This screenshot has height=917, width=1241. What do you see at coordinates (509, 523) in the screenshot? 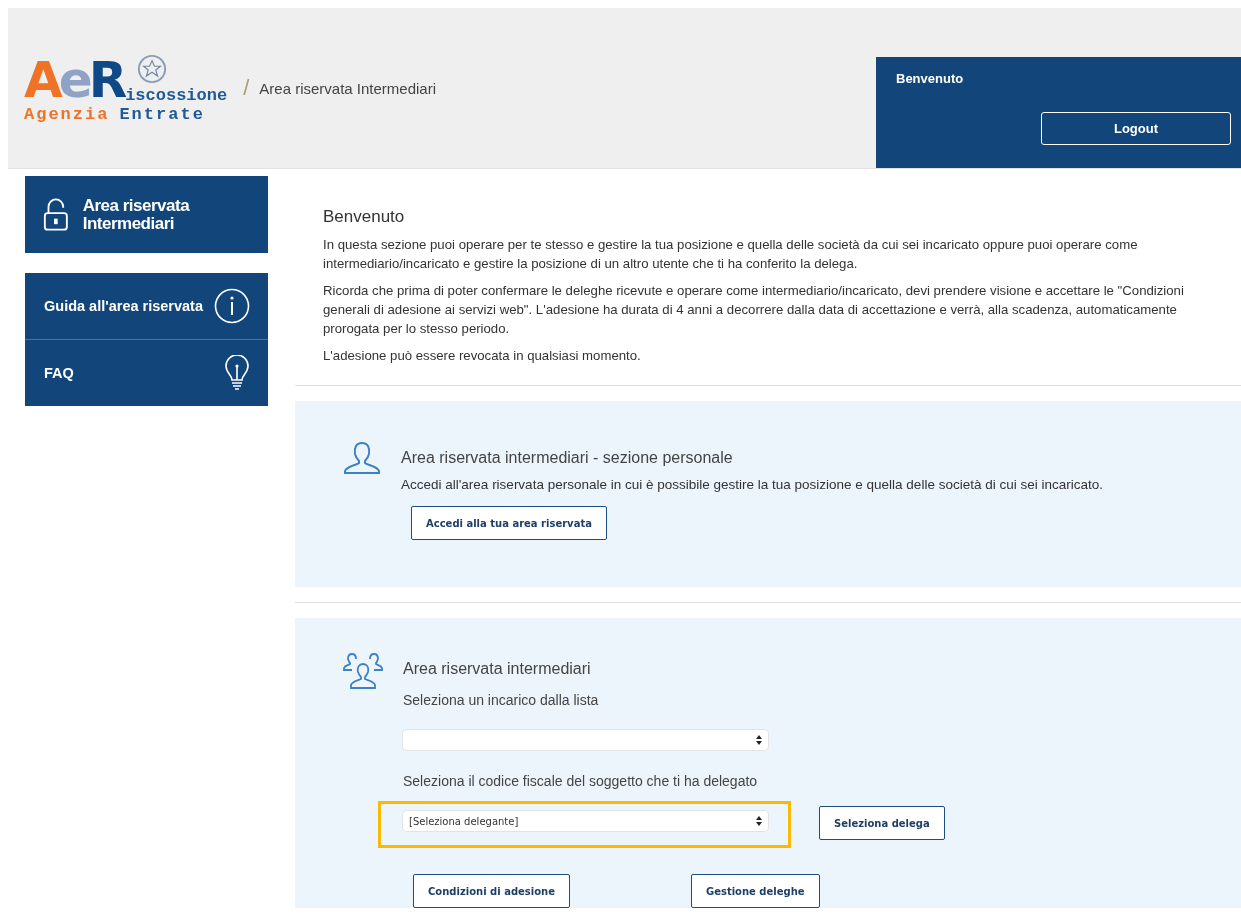
I see `access-area-button: Accedi alla tua area riservata` at bounding box center [509, 523].